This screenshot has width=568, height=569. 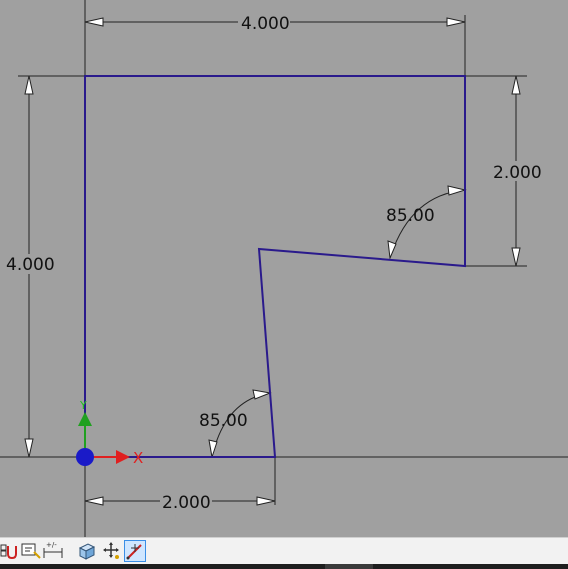 What do you see at coordinates (410, 216) in the screenshot?
I see `upper-angle-dimension: 85.00` at bounding box center [410, 216].